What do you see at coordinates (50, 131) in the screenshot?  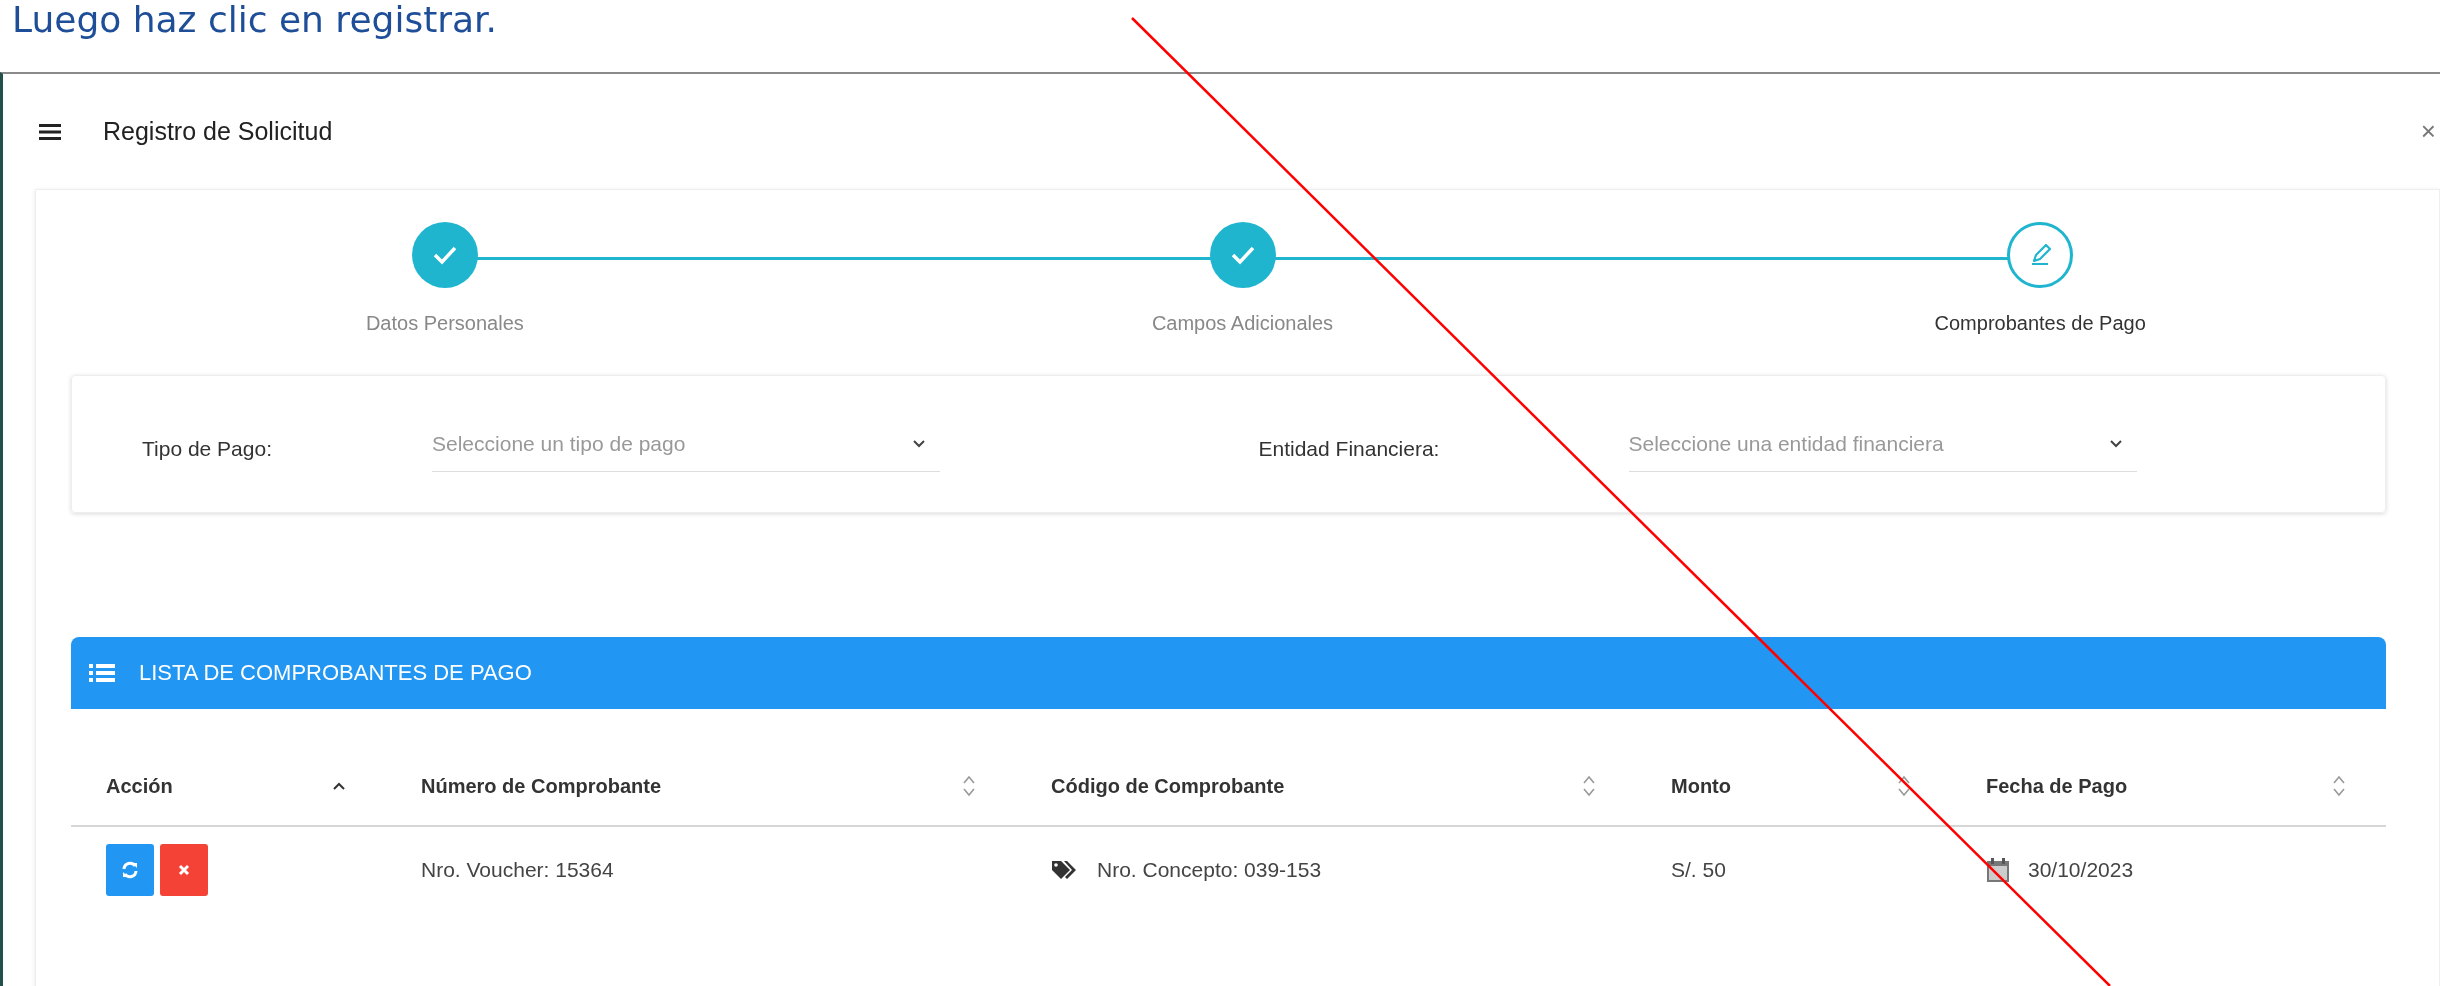 I see `menu-icon` at bounding box center [50, 131].